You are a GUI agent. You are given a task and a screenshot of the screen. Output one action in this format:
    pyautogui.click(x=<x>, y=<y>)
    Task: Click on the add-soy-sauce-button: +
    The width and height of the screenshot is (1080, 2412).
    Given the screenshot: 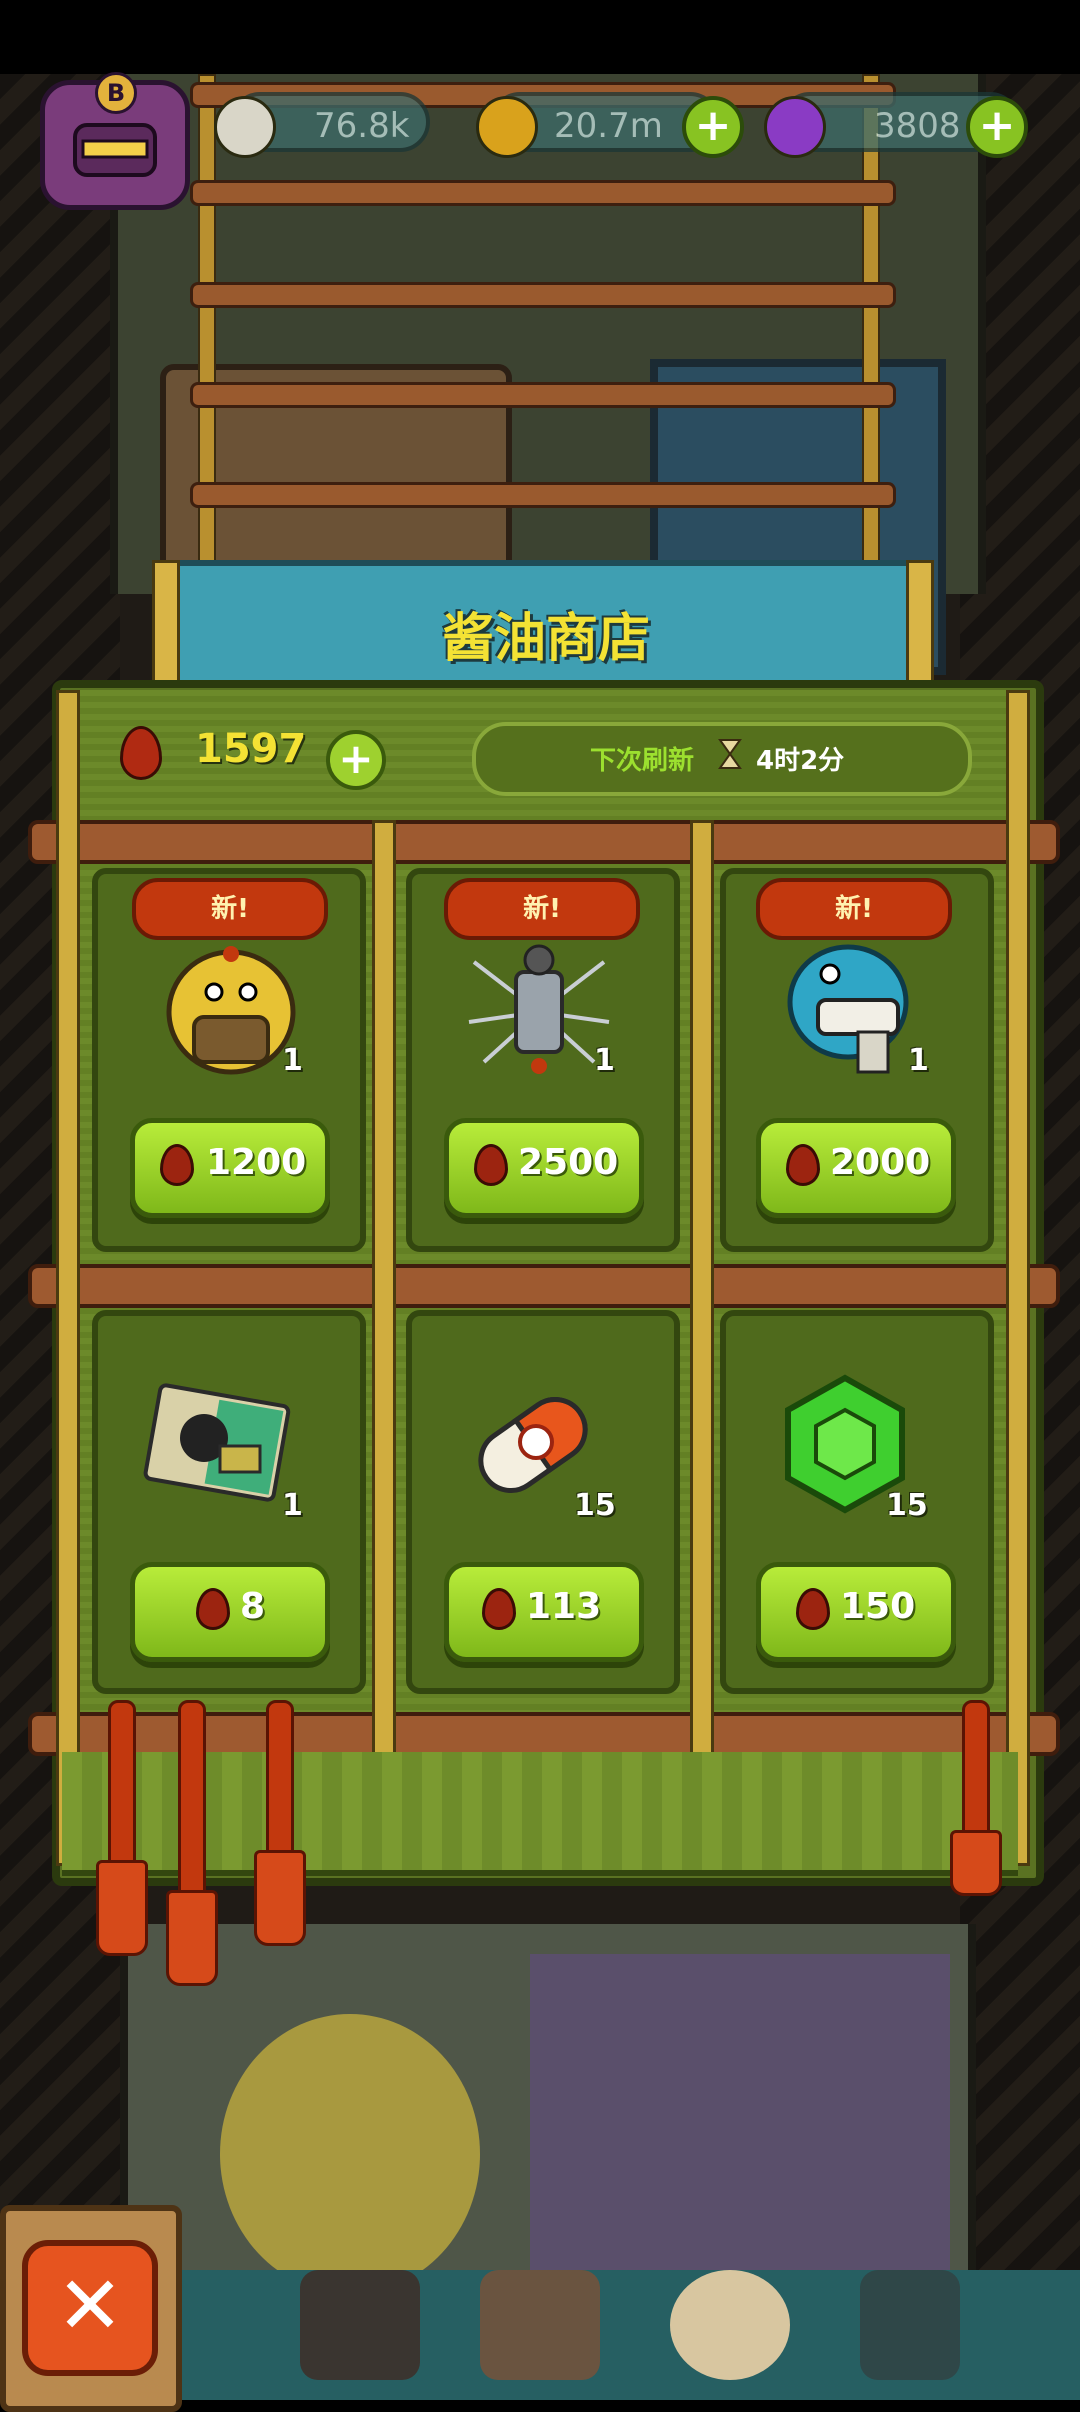 What is the action you would take?
    pyautogui.click(x=356, y=760)
    